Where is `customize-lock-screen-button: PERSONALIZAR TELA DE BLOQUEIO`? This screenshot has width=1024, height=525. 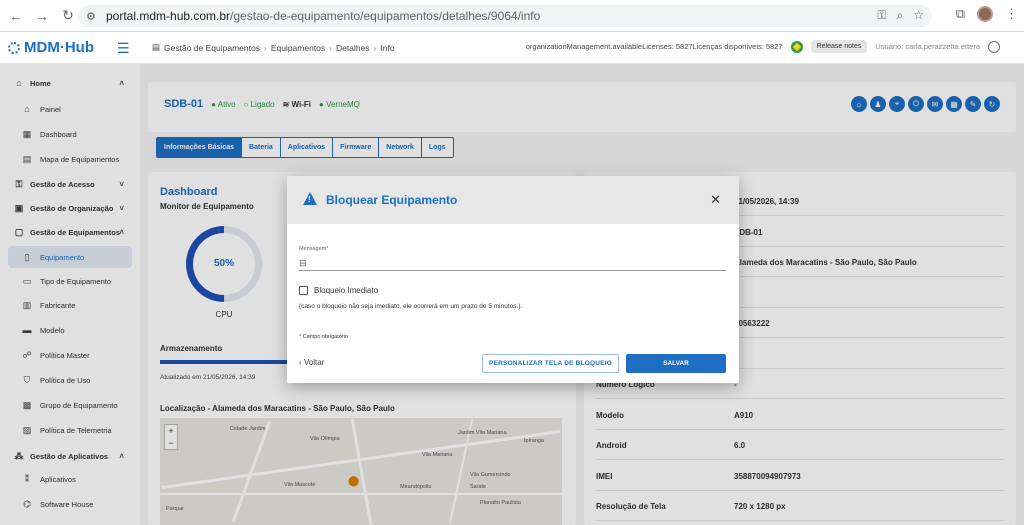
customize-lock-screen-button: PERSONALIZAR TELA DE BLOQUEIO is located at coordinates (550, 363).